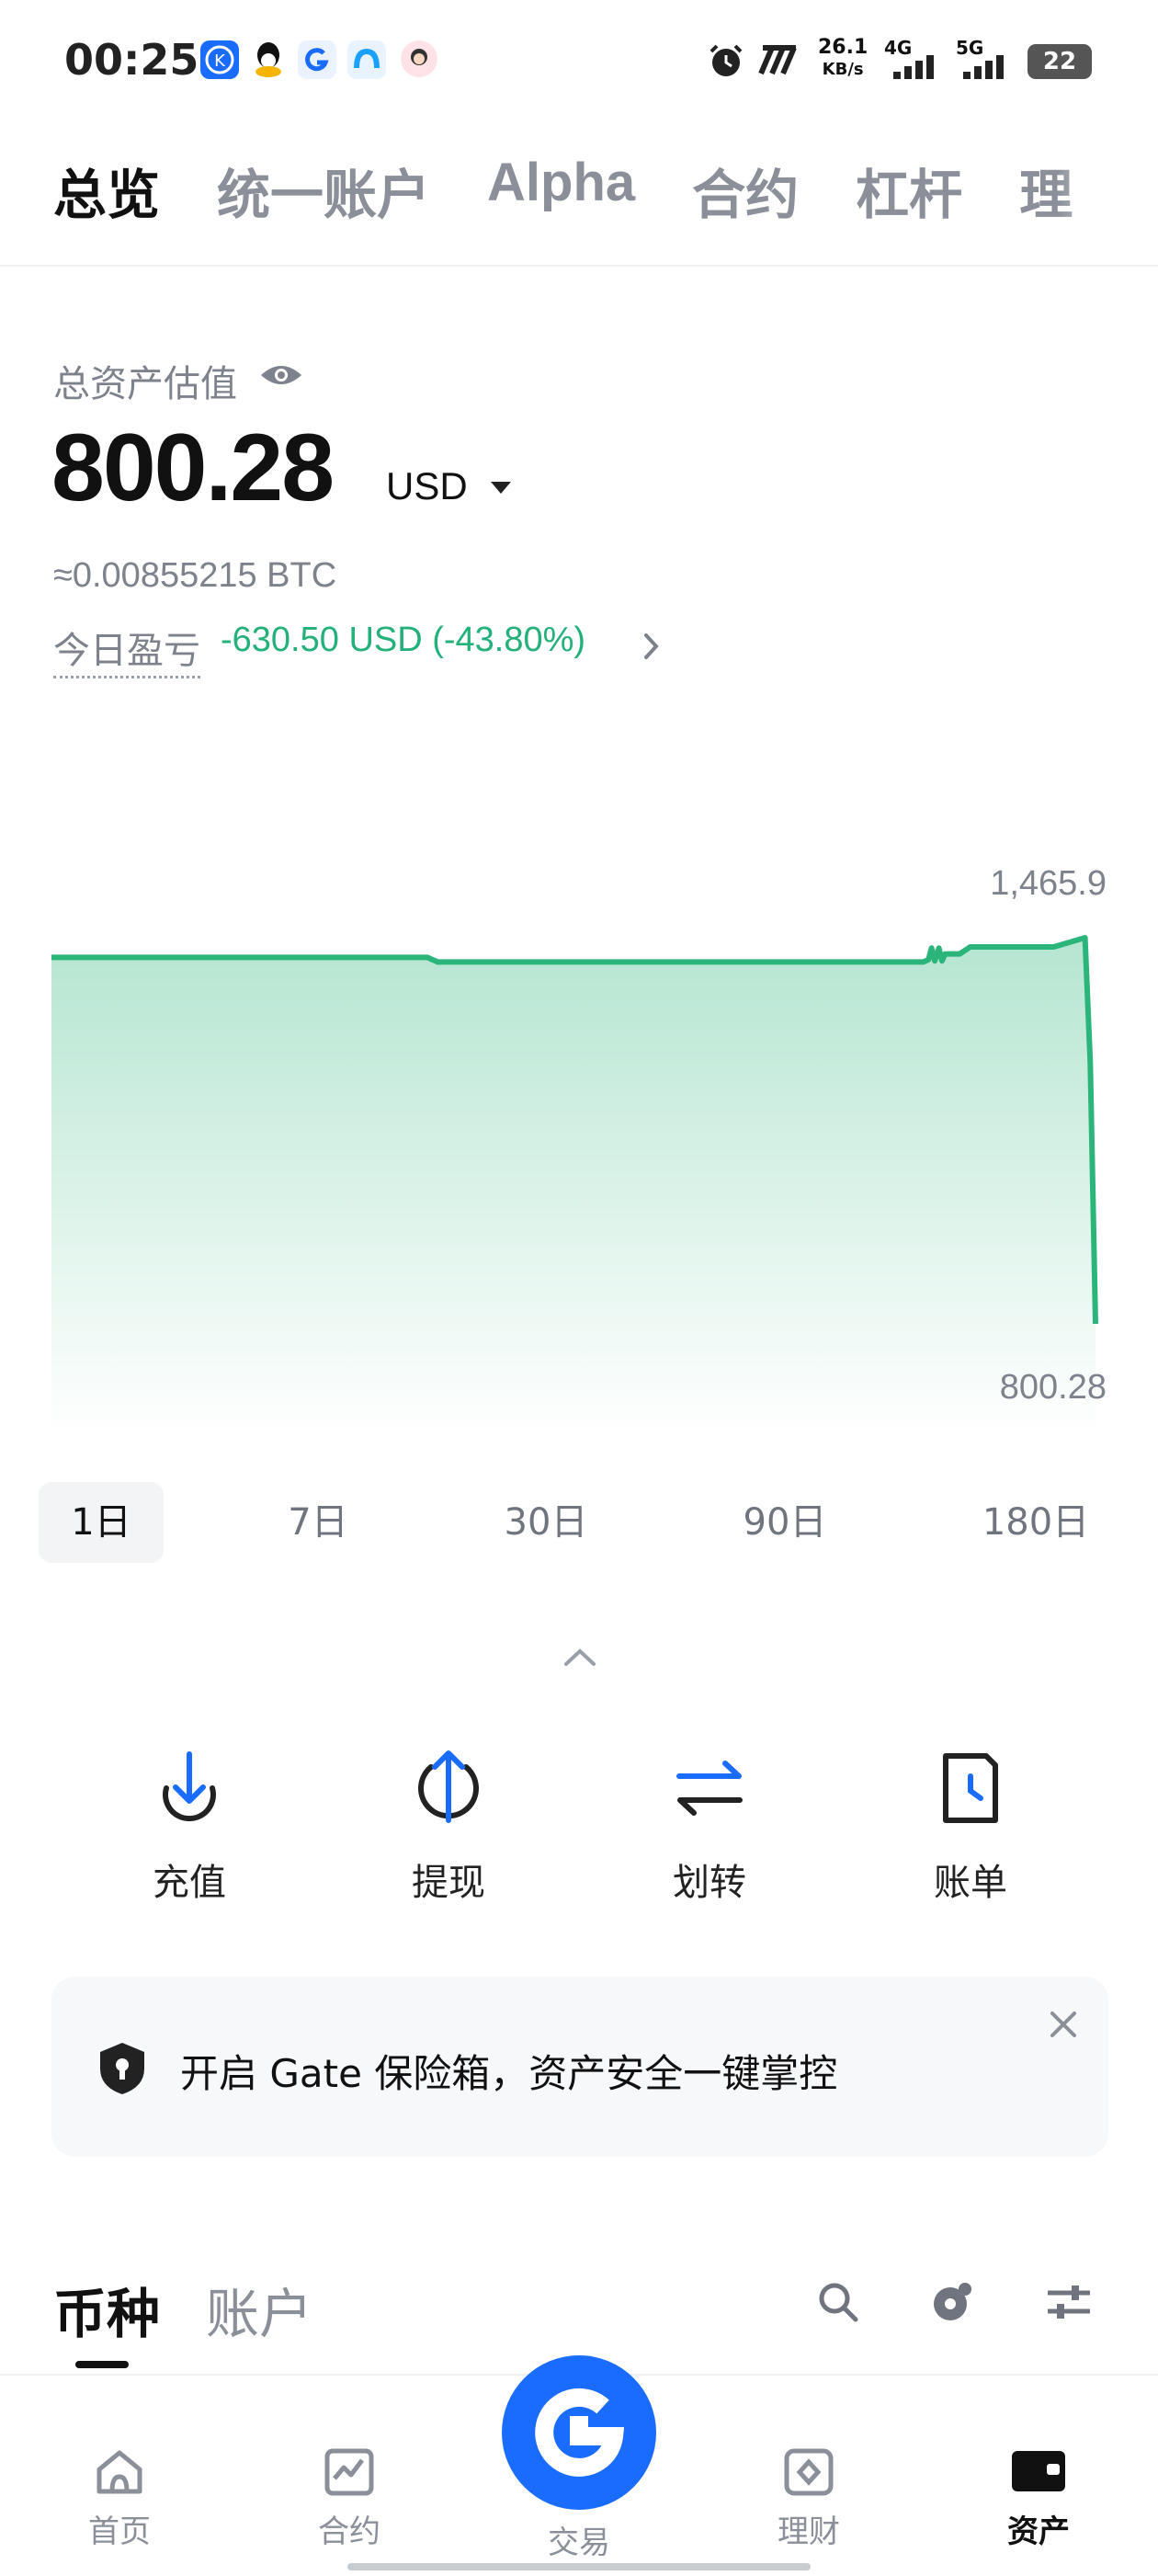 Image resolution: width=1158 pixels, height=2576 pixels. What do you see at coordinates (843, 70) in the screenshot?
I see `network-speed-unit: KB/s` at bounding box center [843, 70].